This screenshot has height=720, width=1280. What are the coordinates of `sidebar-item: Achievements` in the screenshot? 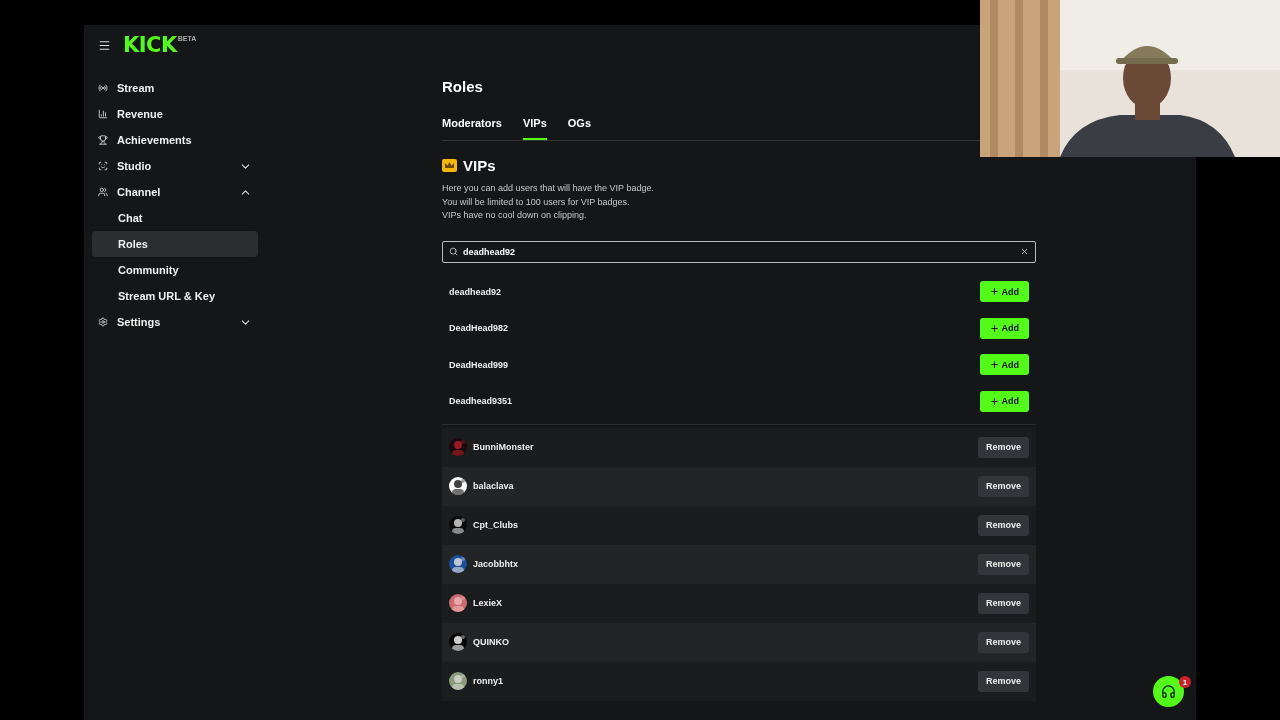 It's located at (175, 140).